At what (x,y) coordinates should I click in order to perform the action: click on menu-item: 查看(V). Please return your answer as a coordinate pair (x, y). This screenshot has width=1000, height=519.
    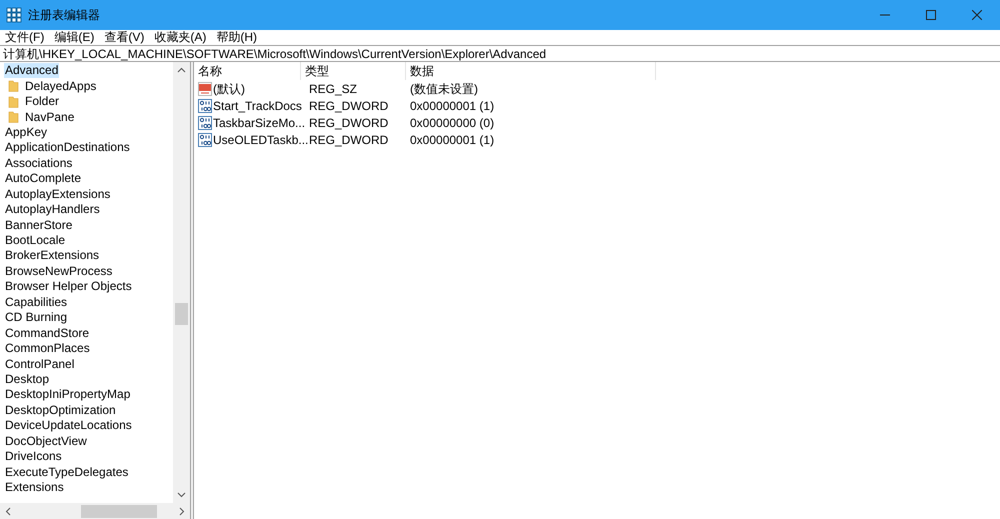
    Looking at the image, I should click on (124, 37).